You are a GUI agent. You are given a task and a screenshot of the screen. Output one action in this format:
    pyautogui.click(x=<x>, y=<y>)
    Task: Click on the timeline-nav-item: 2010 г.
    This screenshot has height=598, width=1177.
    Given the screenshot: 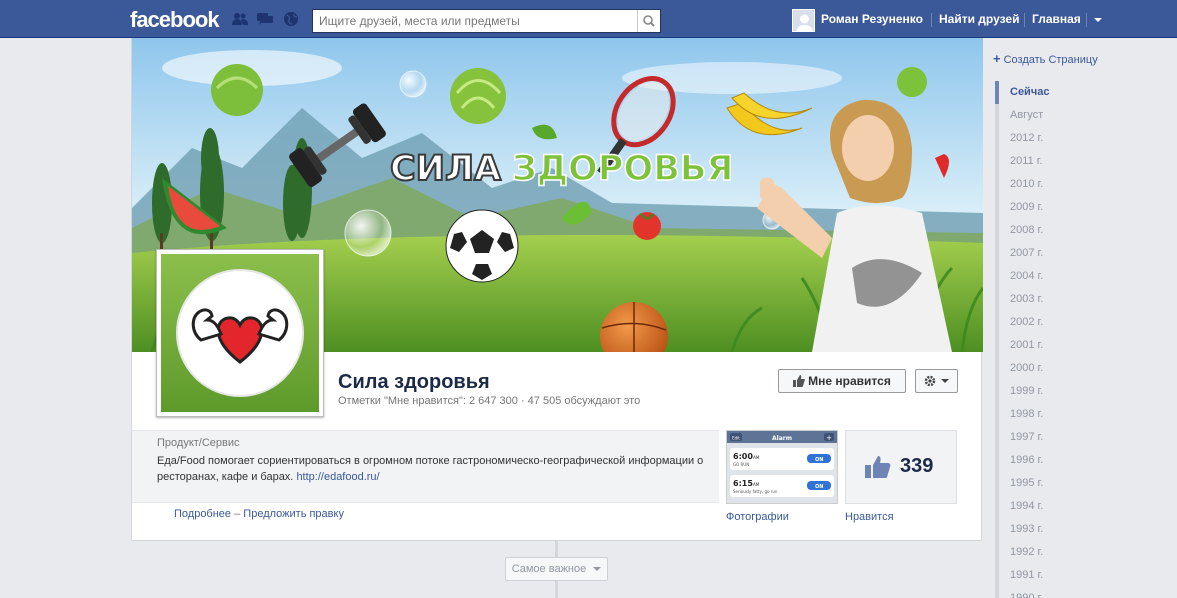 What is the action you would take?
    pyautogui.click(x=1086, y=184)
    